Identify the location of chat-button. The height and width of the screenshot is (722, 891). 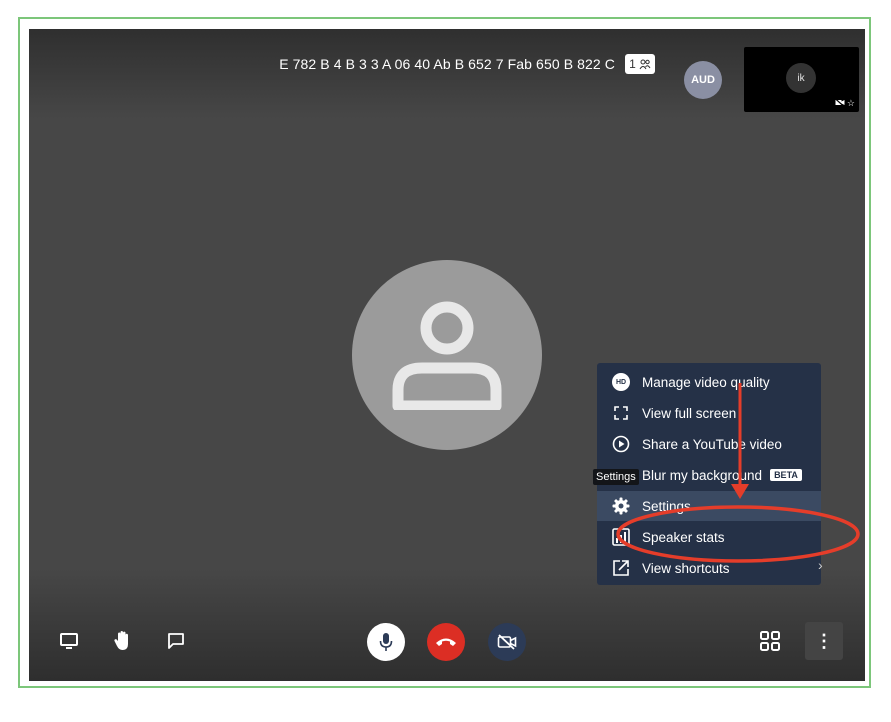
(176, 641).